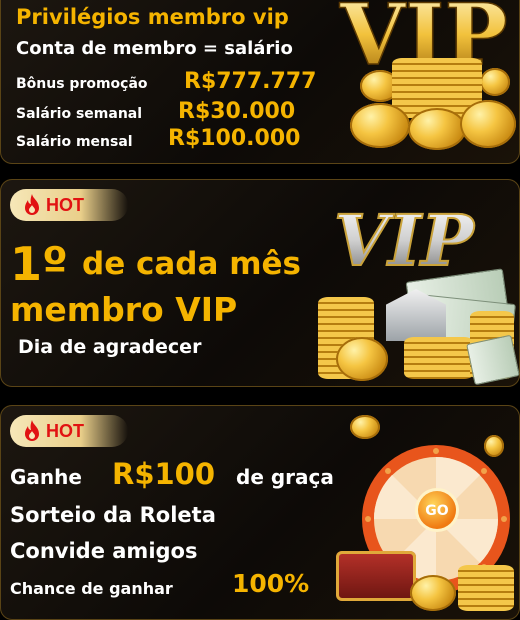 The width and height of the screenshot is (520, 620). I want to click on go-button: GO, so click(437, 510).